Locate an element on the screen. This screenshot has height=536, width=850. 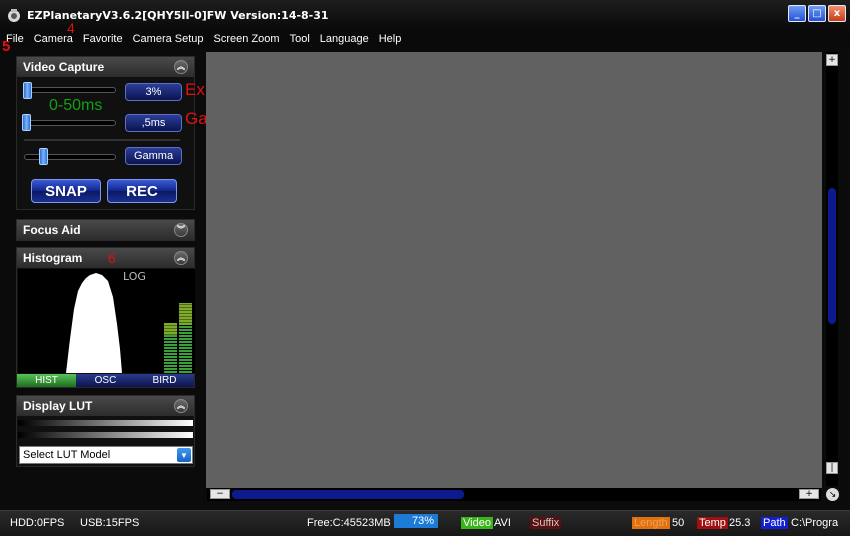
vertical-scroll-thumb is located at coordinates (832, 256).